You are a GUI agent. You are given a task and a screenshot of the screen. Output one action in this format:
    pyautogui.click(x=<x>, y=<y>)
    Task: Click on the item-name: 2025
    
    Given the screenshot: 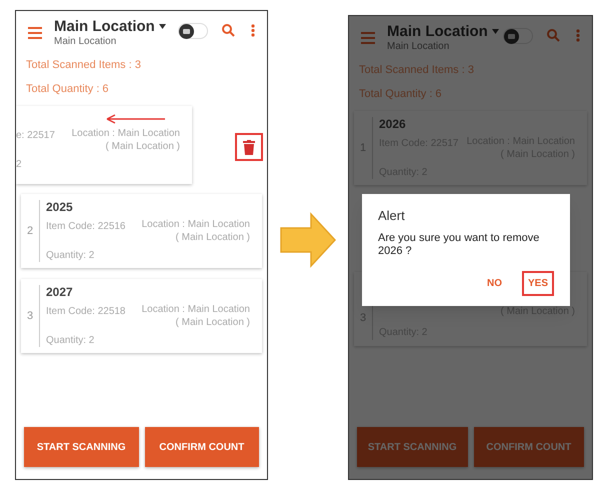 What is the action you would take?
    pyautogui.click(x=60, y=207)
    